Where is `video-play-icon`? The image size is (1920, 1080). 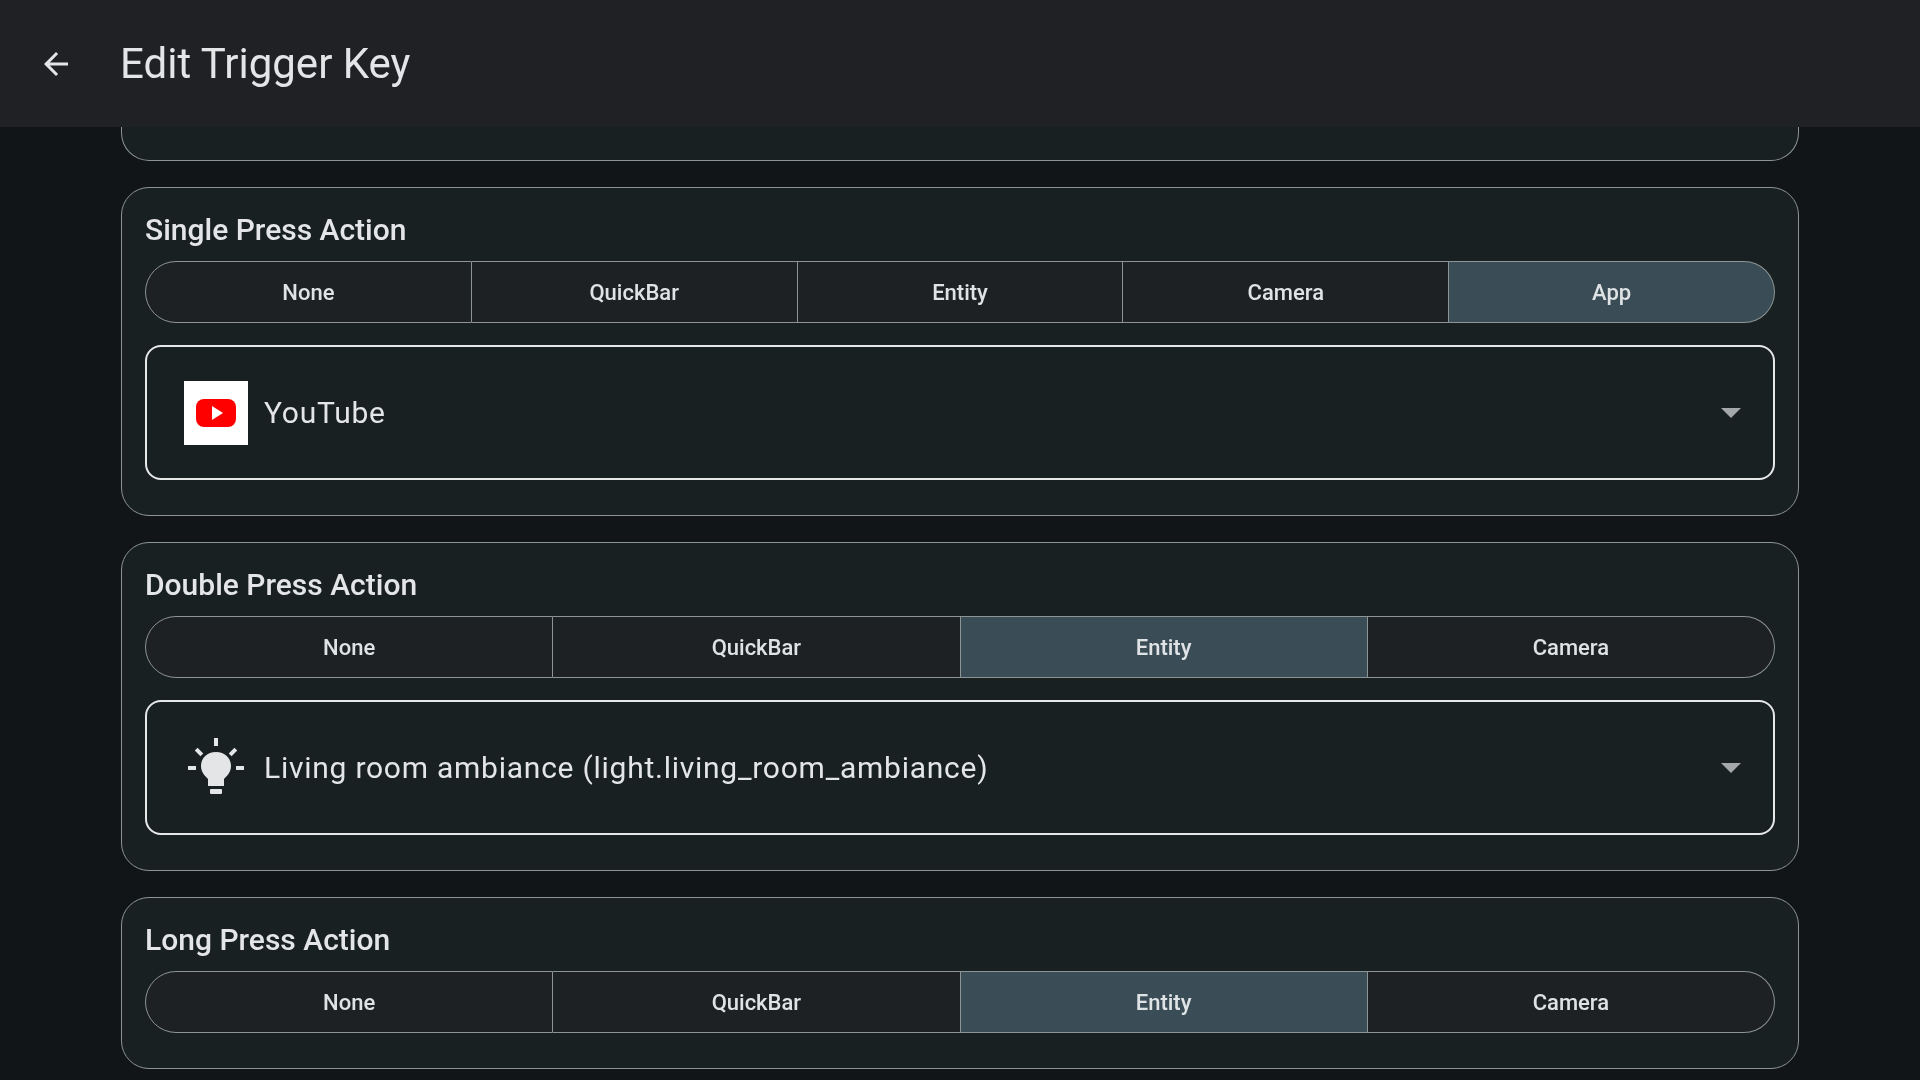
video-play-icon is located at coordinates (216, 412).